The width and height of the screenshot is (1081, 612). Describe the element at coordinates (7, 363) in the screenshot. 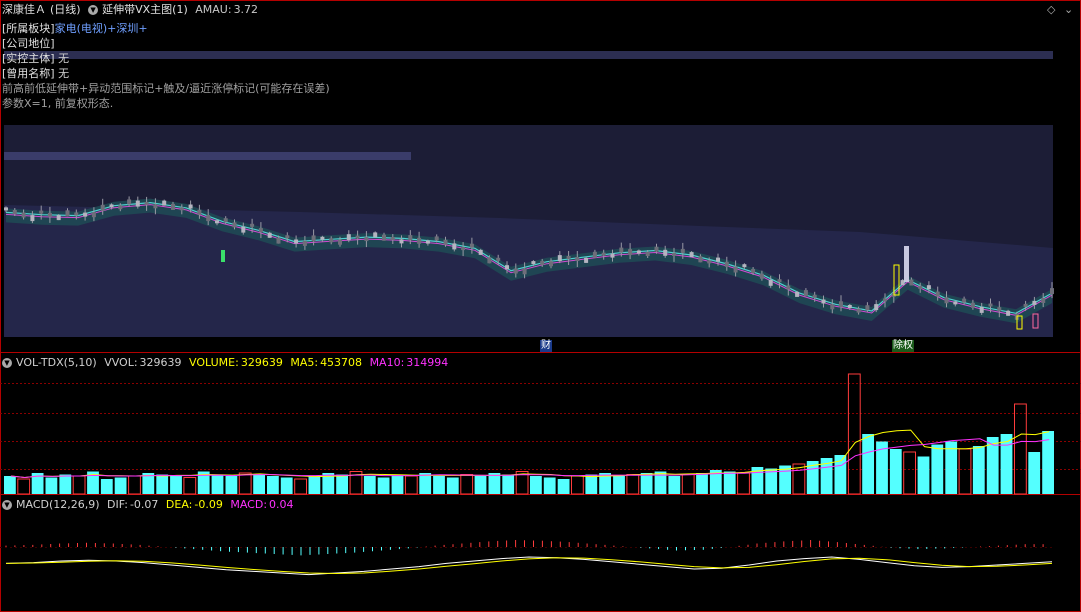

I see `volume-menu-icon: ▼` at that location.